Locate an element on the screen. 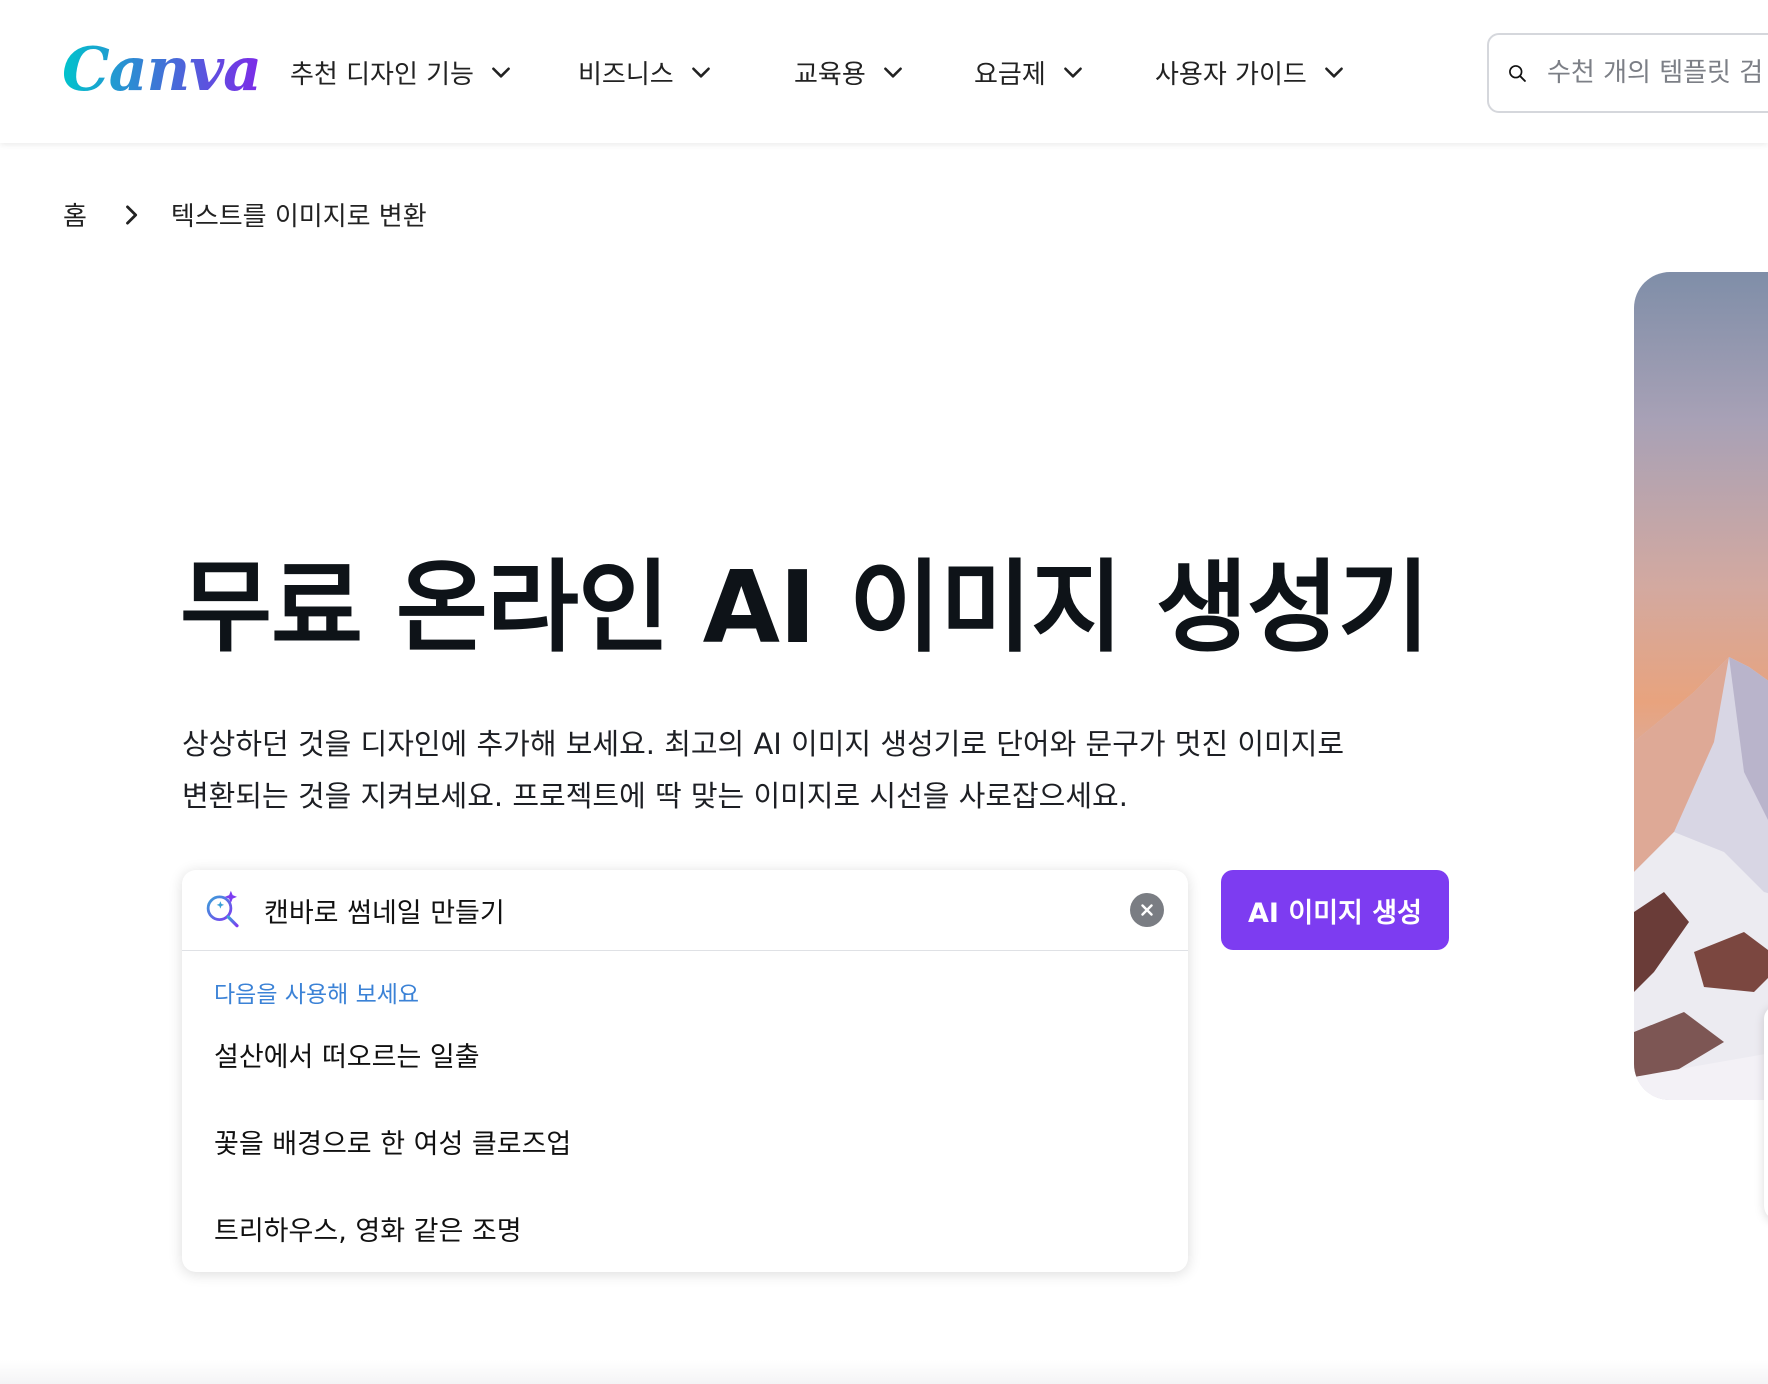 This screenshot has width=1768, height=1384. suggestion-item: 트리하우스, 영화 같은 조명 is located at coordinates (368, 1228).